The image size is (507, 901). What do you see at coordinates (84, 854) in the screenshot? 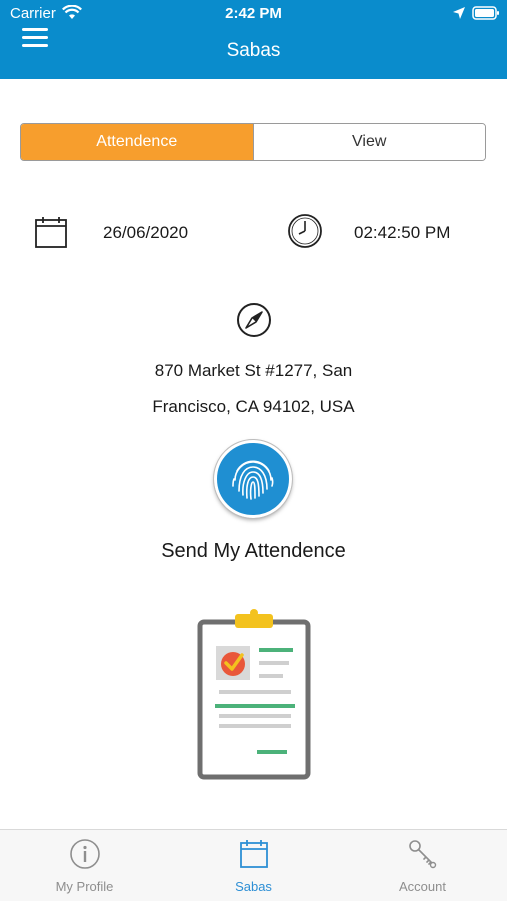
I see `info-icon` at bounding box center [84, 854].